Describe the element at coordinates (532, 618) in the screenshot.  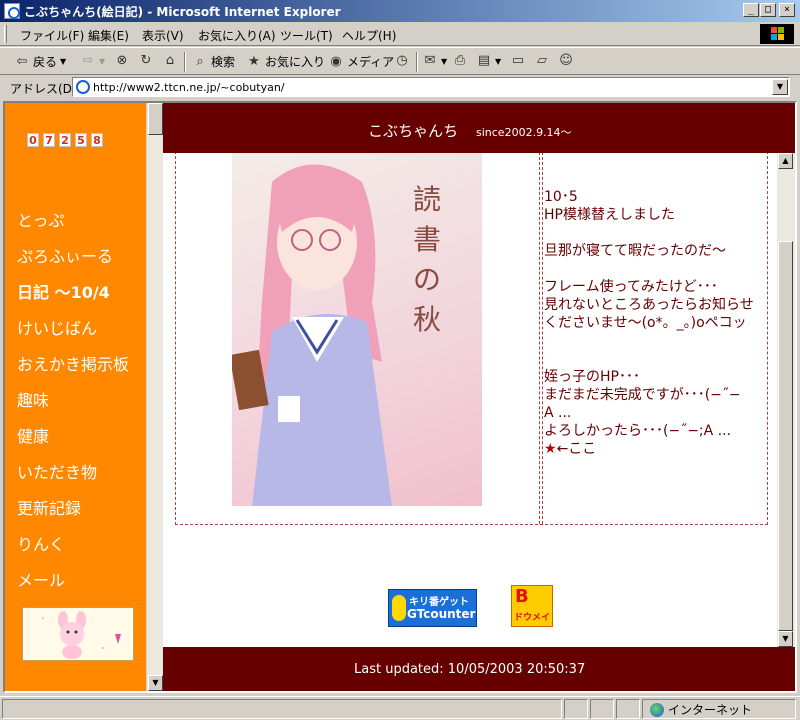
I see `b-doumei-text: ドウメイ` at that location.